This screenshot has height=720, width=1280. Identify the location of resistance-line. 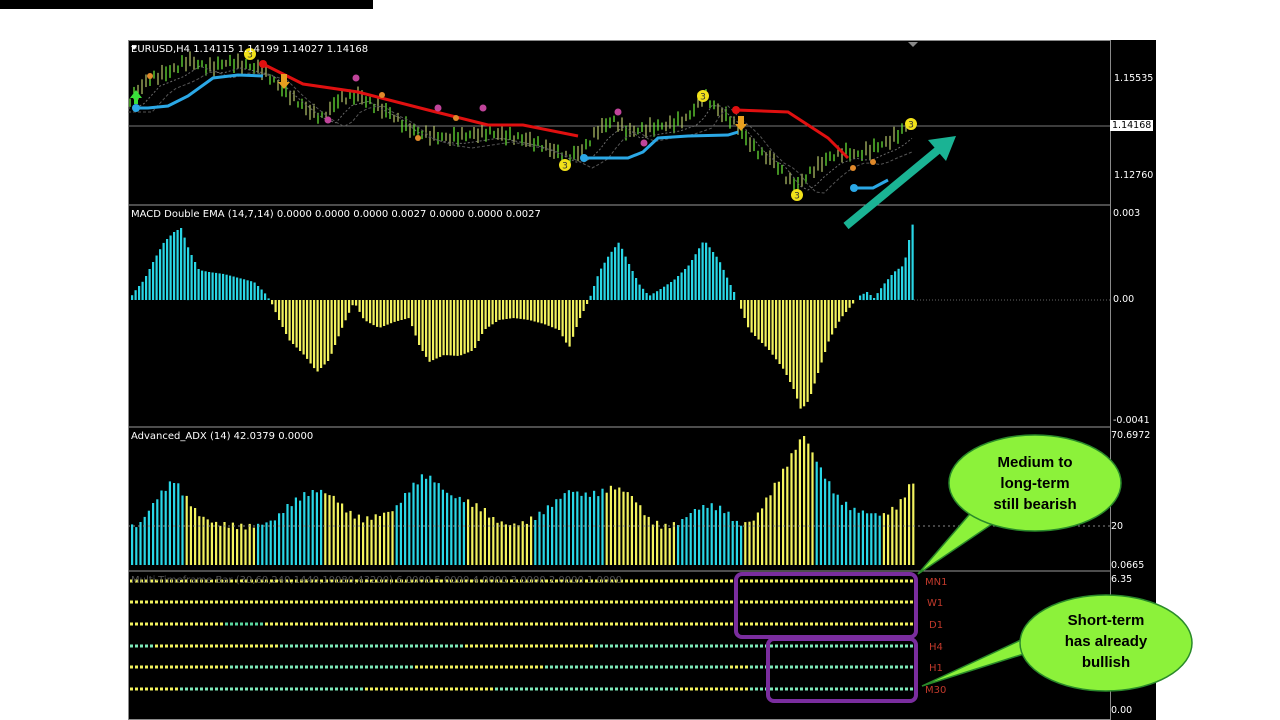
(792, 134).